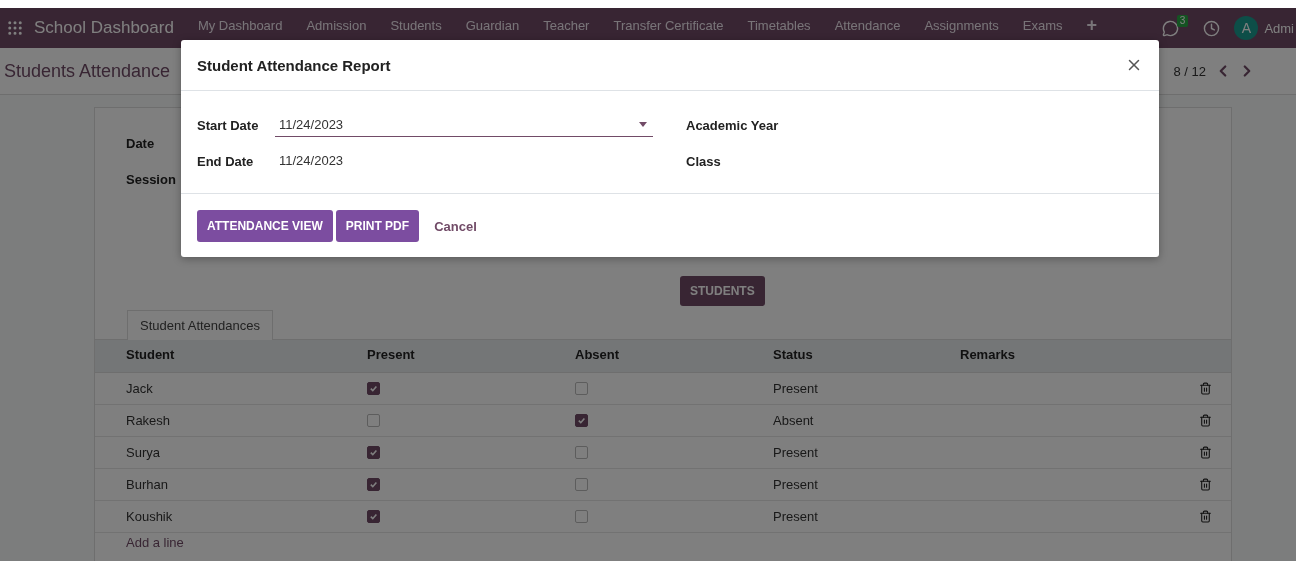 This screenshot has height=561, width=1296. I want to click on nav-menu-item: Attendance, so click(867, 25).